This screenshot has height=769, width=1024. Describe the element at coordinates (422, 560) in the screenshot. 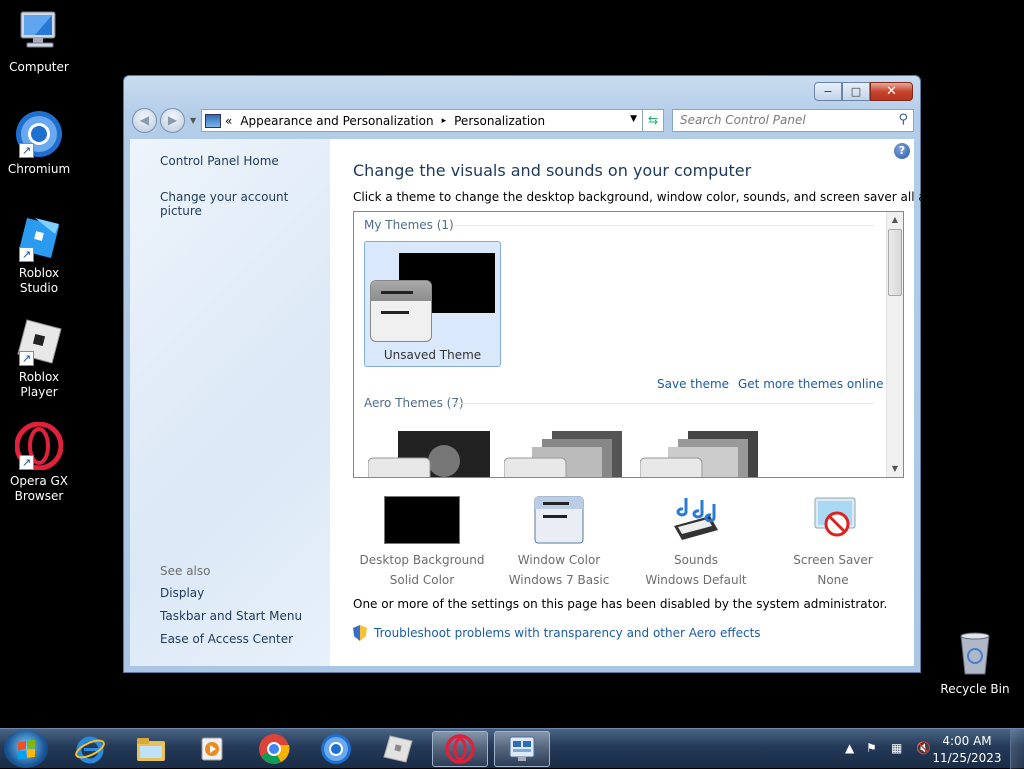

I see `setting-name: Desktop Background` at that location.